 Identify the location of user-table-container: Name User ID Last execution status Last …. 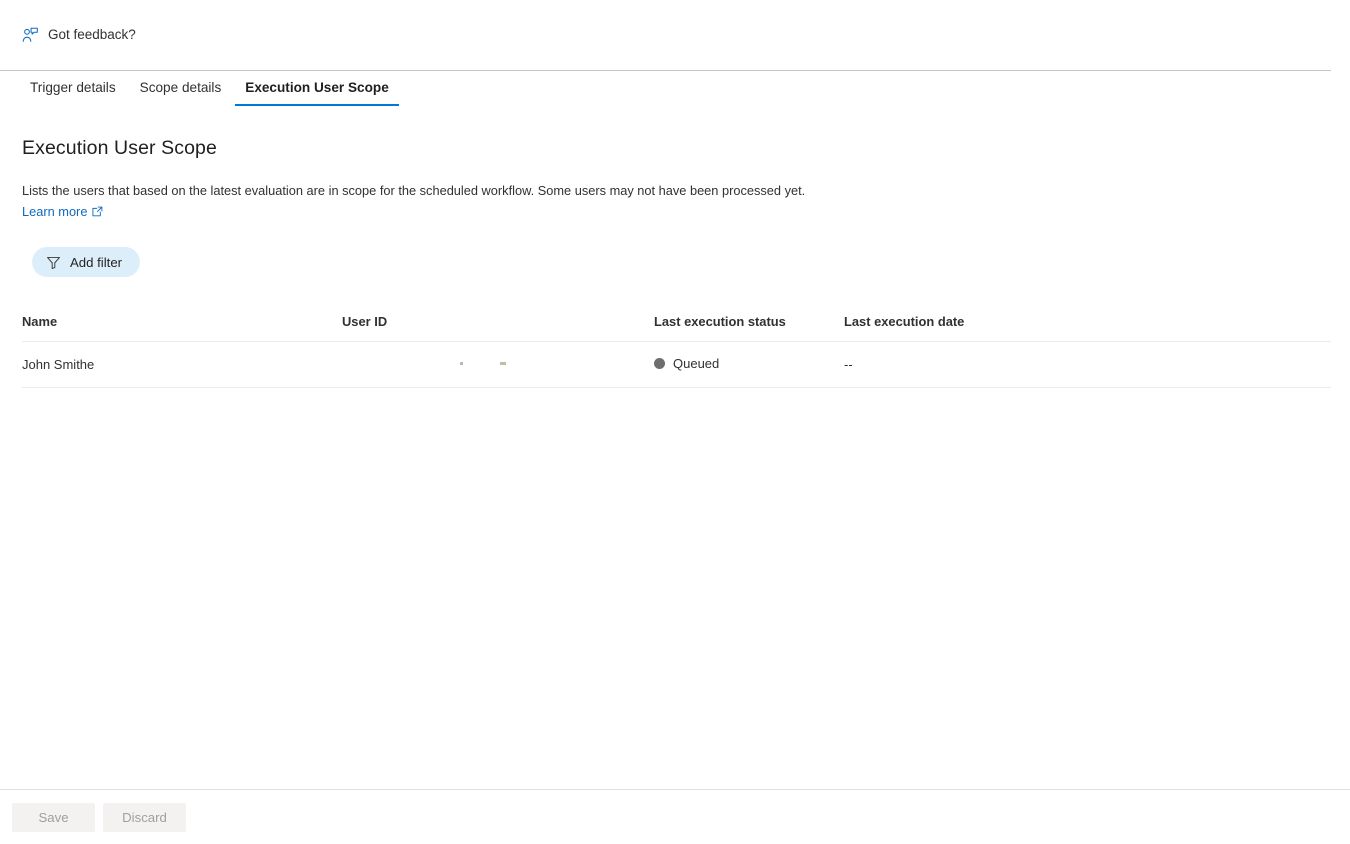
(675, 351).